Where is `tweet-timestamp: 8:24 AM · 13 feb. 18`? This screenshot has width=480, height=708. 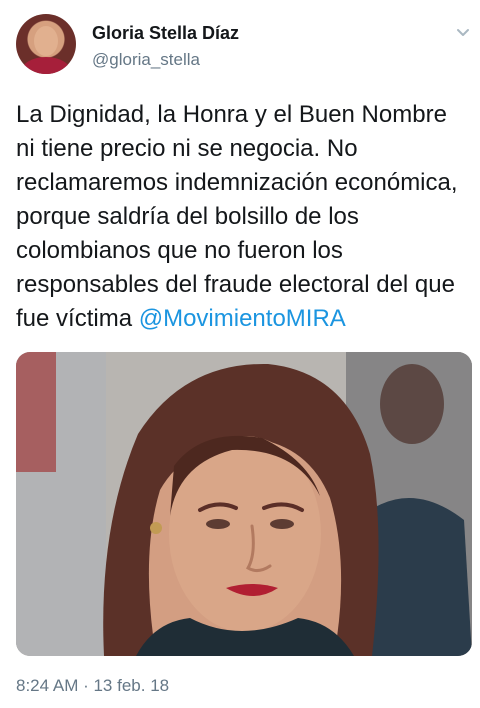
tweet-timestamp: 8:24 AM · 13 feb. 18 is located at coordinates (92, 686).